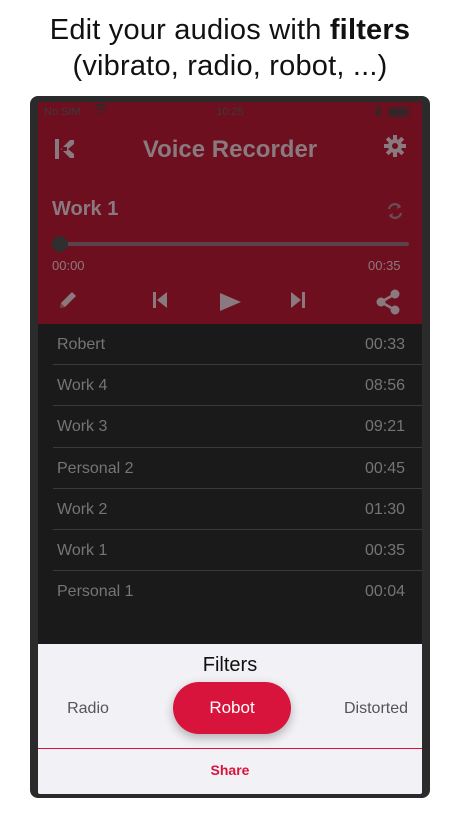 Image resolution: width=460 pixels, height=818 pixels. What do you see at coordinates (300, 302) in the screenshot?
I see `next-icon` at bounding box center [300, 302].